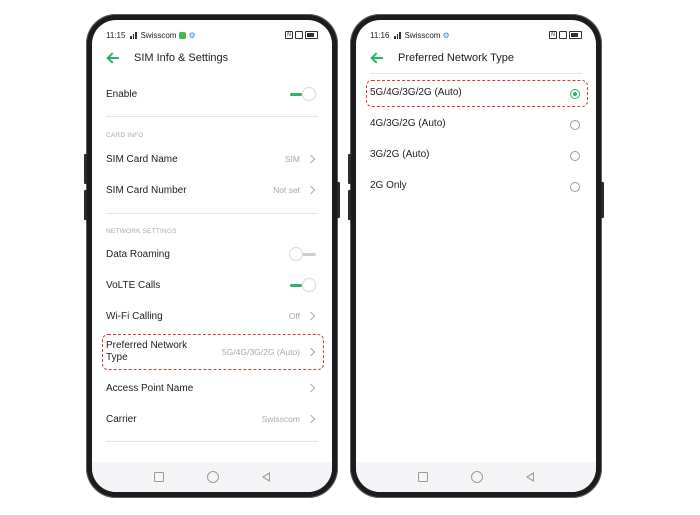 This screenshot has width=700, height=515. Describe the element at coordinates (575, 94) in the screenshot. I see `radio-selected-icon` at that location.